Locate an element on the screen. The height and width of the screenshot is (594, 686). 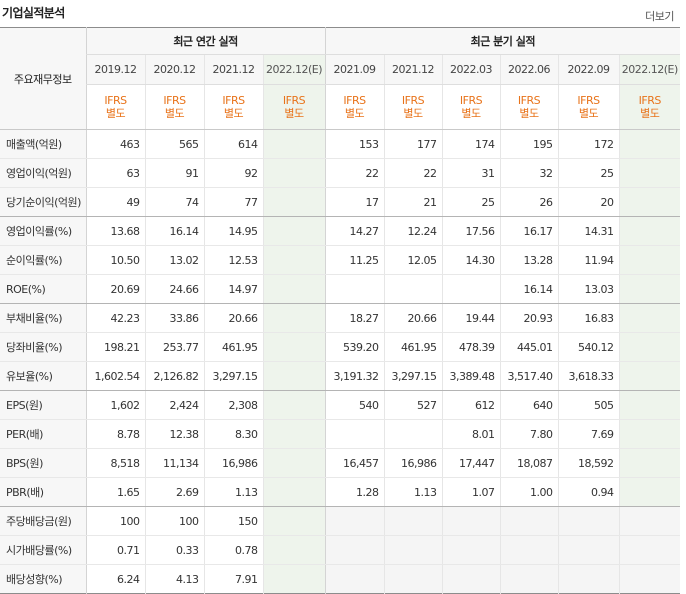
quarter-cell: 18,087 is located at coordinates (529, 463).